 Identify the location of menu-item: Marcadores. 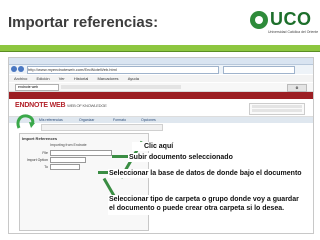
(107, 78).